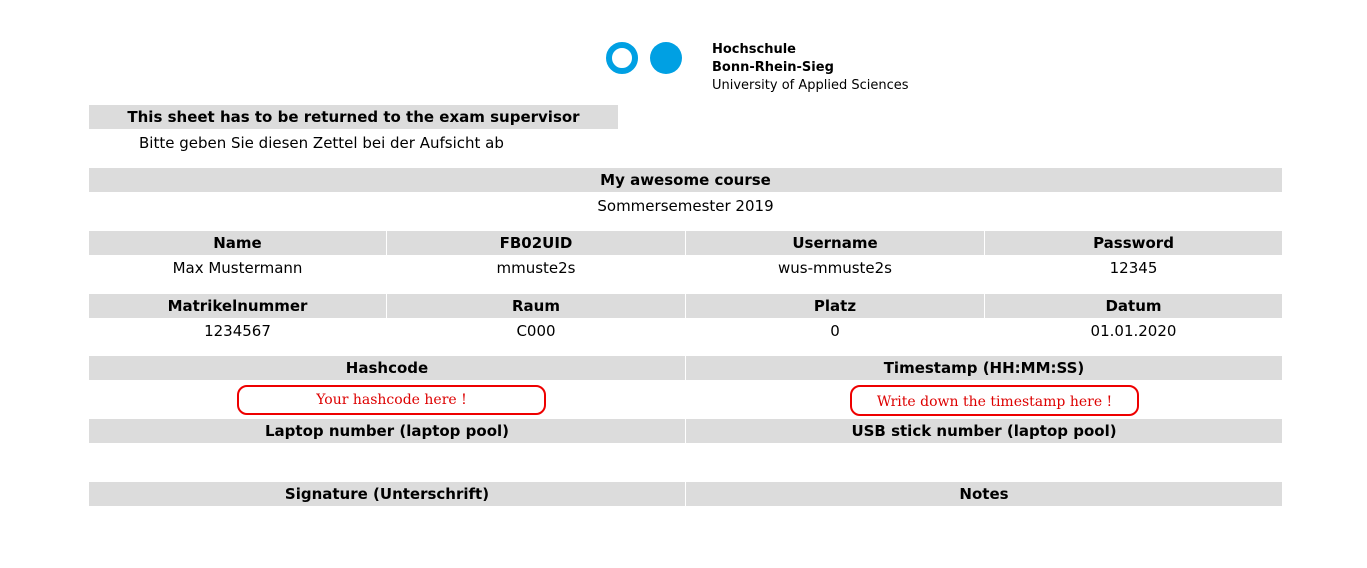 Image resolution: width=1367 pixels, height=568 pixels. What do you see at coordinates (984, 431) in the screenshot?
I see `header-usb-number: USB stick number (laptop pool)` at bounding box center [984, 431].